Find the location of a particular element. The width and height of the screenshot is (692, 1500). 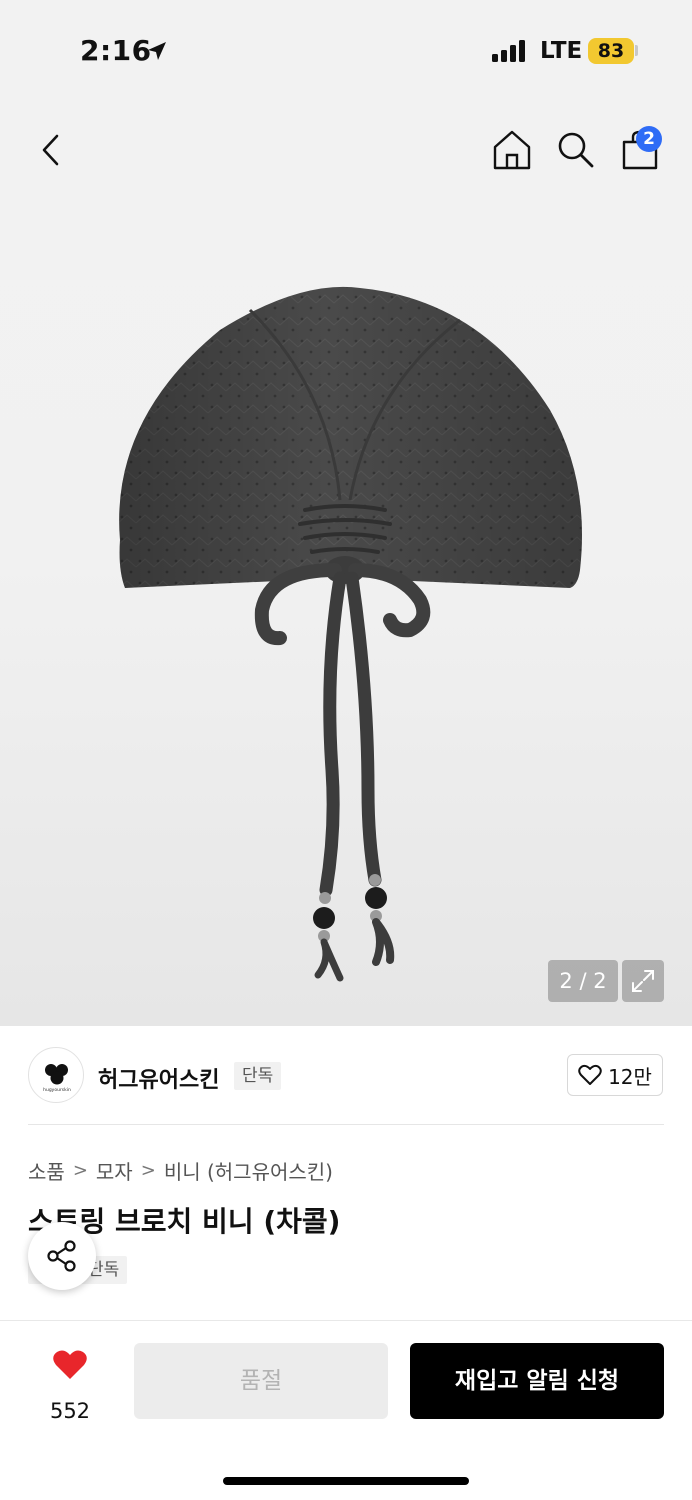

brand-like-count: 12만 is located at coordinates (630, 1076).